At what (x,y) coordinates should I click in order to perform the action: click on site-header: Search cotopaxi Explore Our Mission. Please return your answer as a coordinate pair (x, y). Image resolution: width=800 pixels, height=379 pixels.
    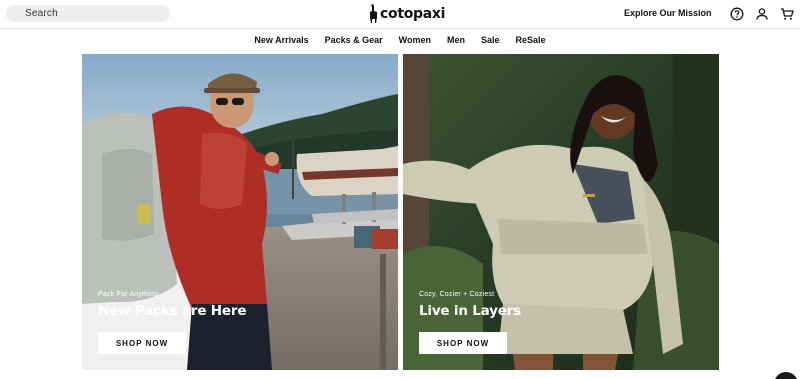
    Looking at the image, I should click on (400, 14).